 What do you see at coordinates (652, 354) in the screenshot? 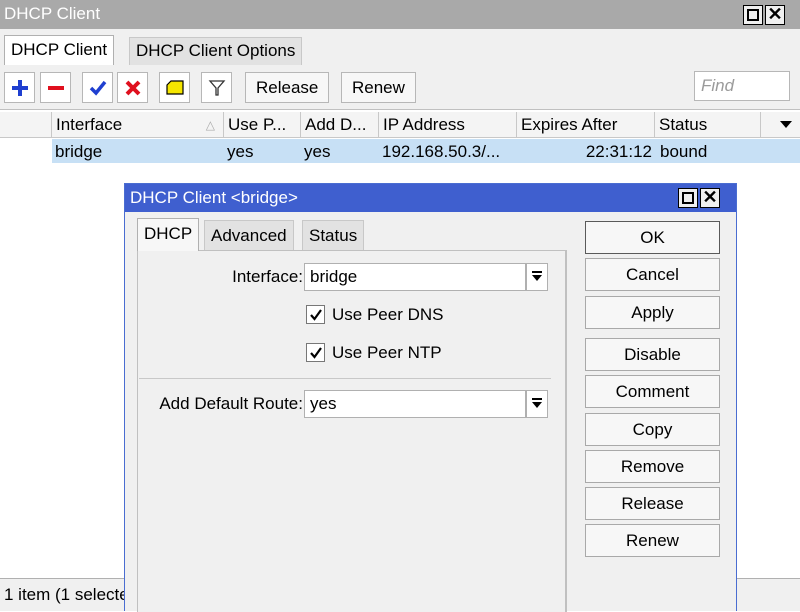
I see `disable-button-dialog: Disable` at bounding box center [652, 354].